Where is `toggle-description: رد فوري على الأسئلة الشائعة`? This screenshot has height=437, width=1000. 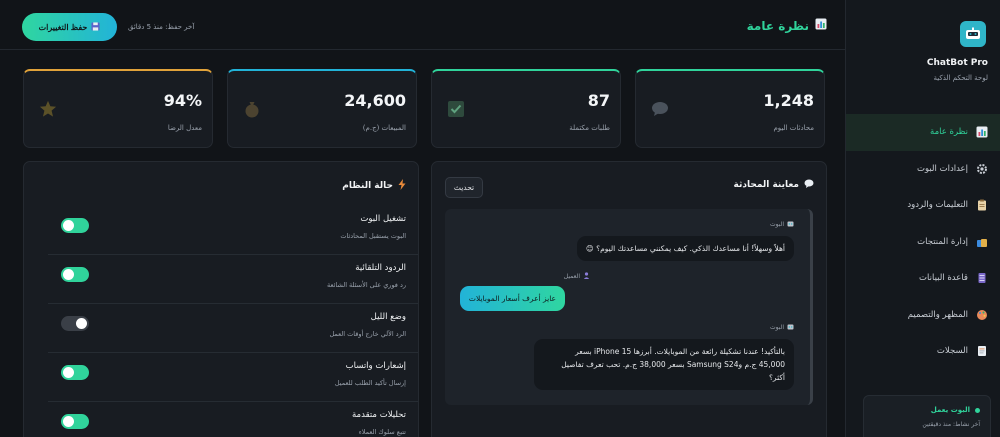
toggle-description: رد فوري على الأسئلة الشائعة is located at coordinates (366, 285).